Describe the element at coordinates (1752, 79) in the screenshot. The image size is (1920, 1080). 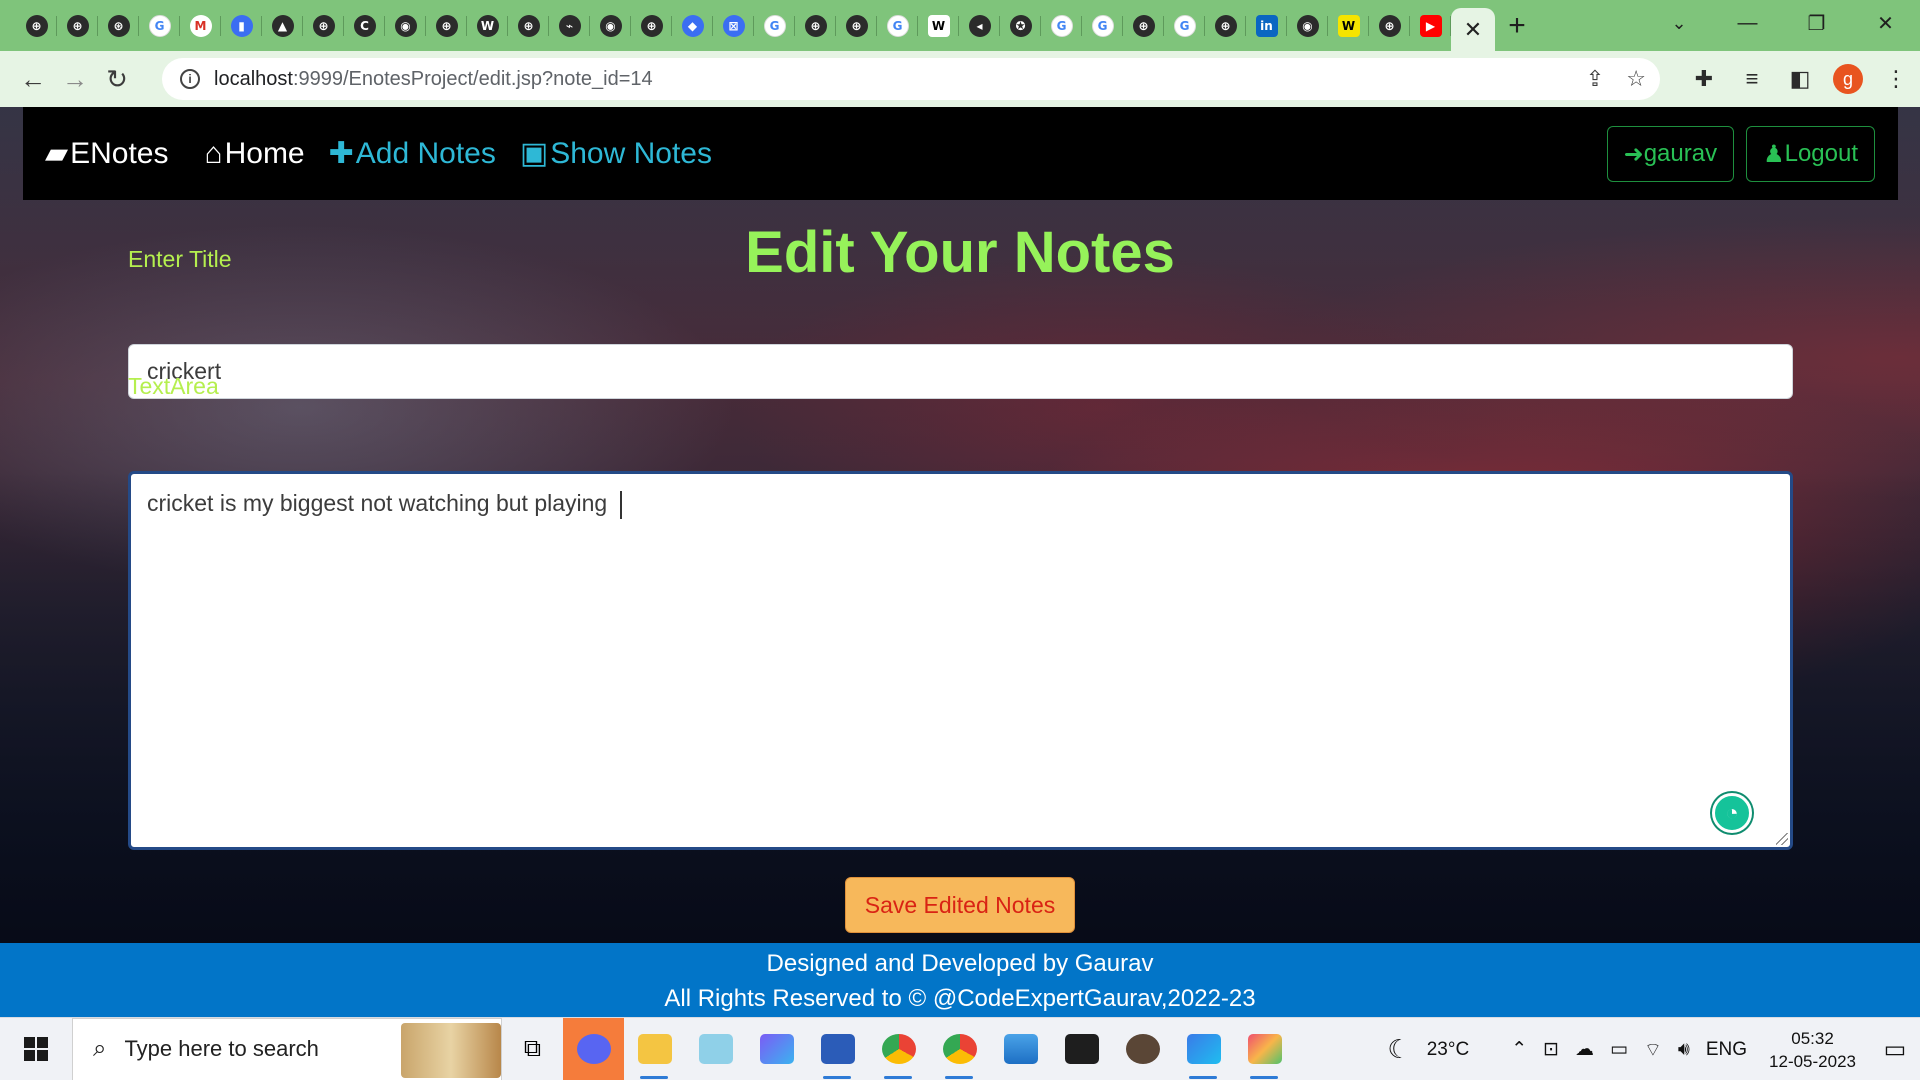
I see `media-control-icon: ≡` at that location.